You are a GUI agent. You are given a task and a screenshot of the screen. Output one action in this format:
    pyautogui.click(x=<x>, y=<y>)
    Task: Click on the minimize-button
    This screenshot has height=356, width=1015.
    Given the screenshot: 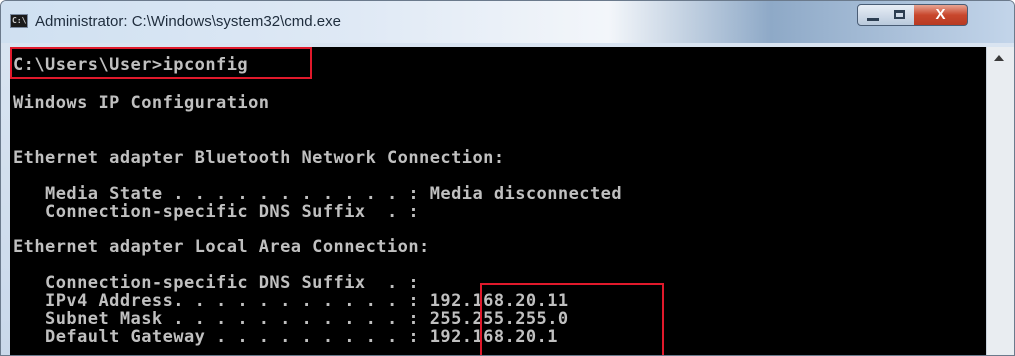 What is the action you would take?
    pyautogui.click(x=872, y=15)
    